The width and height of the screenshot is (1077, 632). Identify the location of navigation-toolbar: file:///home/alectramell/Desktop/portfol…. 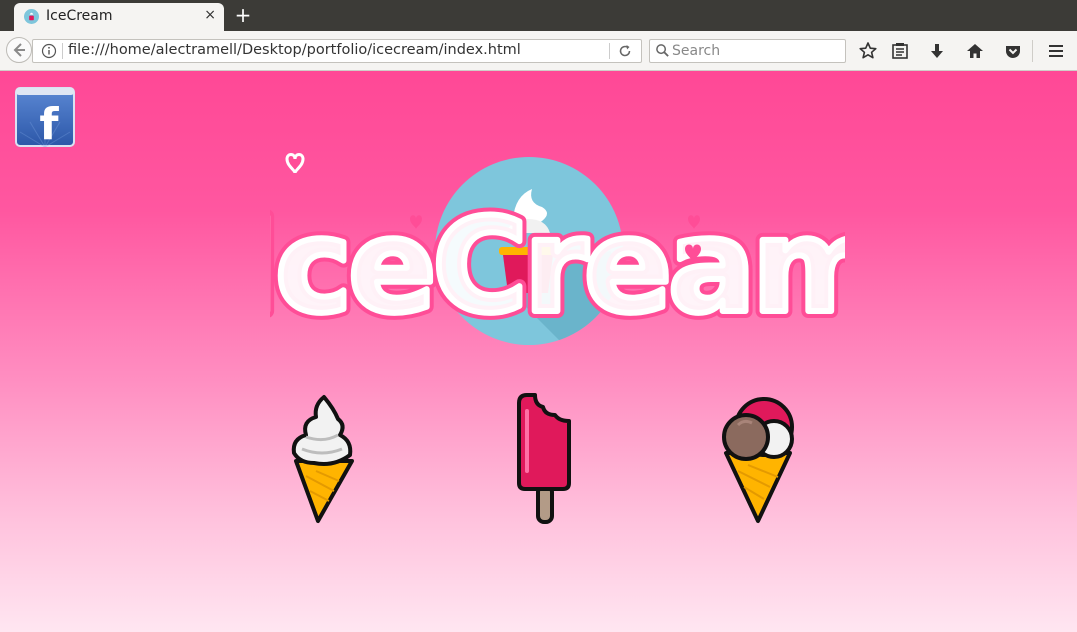
(538, 51).